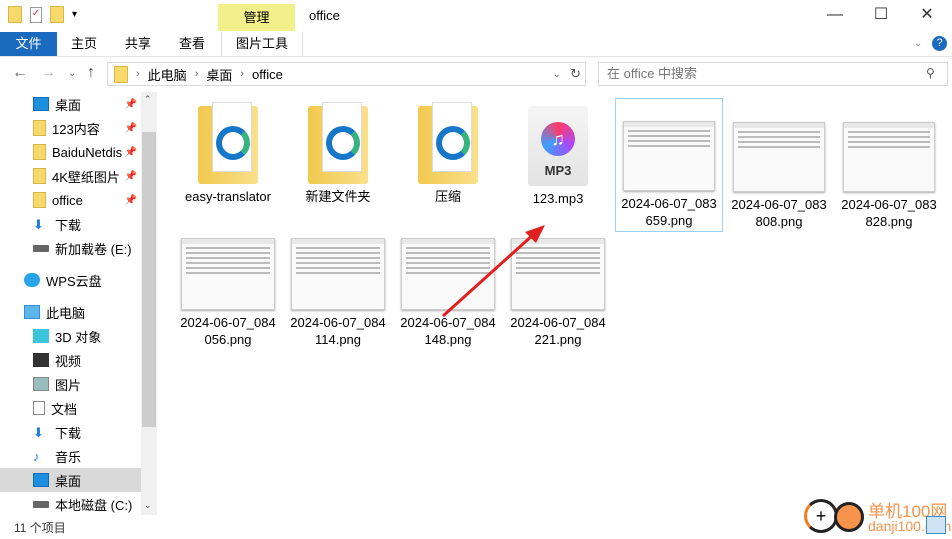  Describe the element at coordinates (849, 517) in the screenshot. I see `watermark-logo-disc` at that location.